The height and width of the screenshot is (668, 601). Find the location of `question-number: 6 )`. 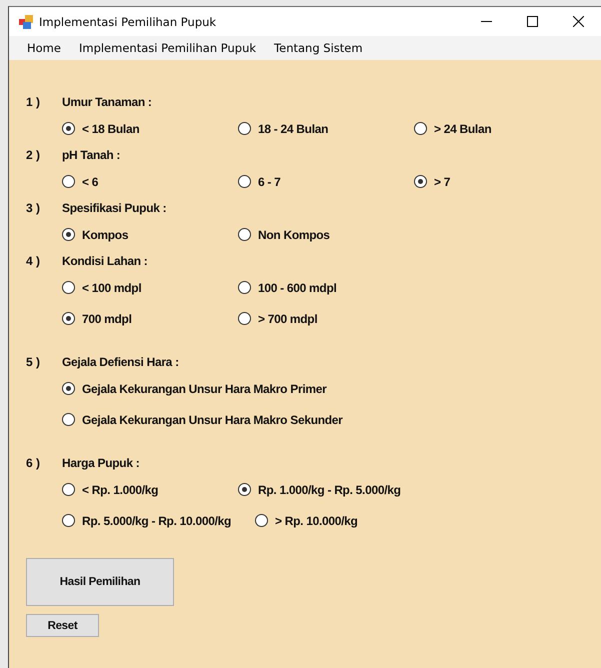

question-number: 6 ) is located at coordinates (34, 463).